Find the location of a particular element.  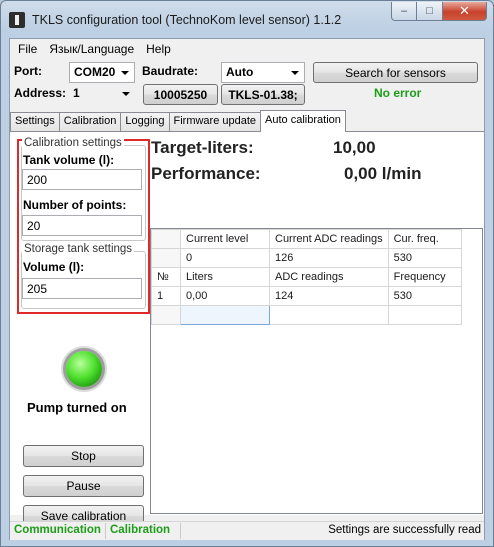

table-row: 1 0,00 124 530 is located at coordinates (306, 296).